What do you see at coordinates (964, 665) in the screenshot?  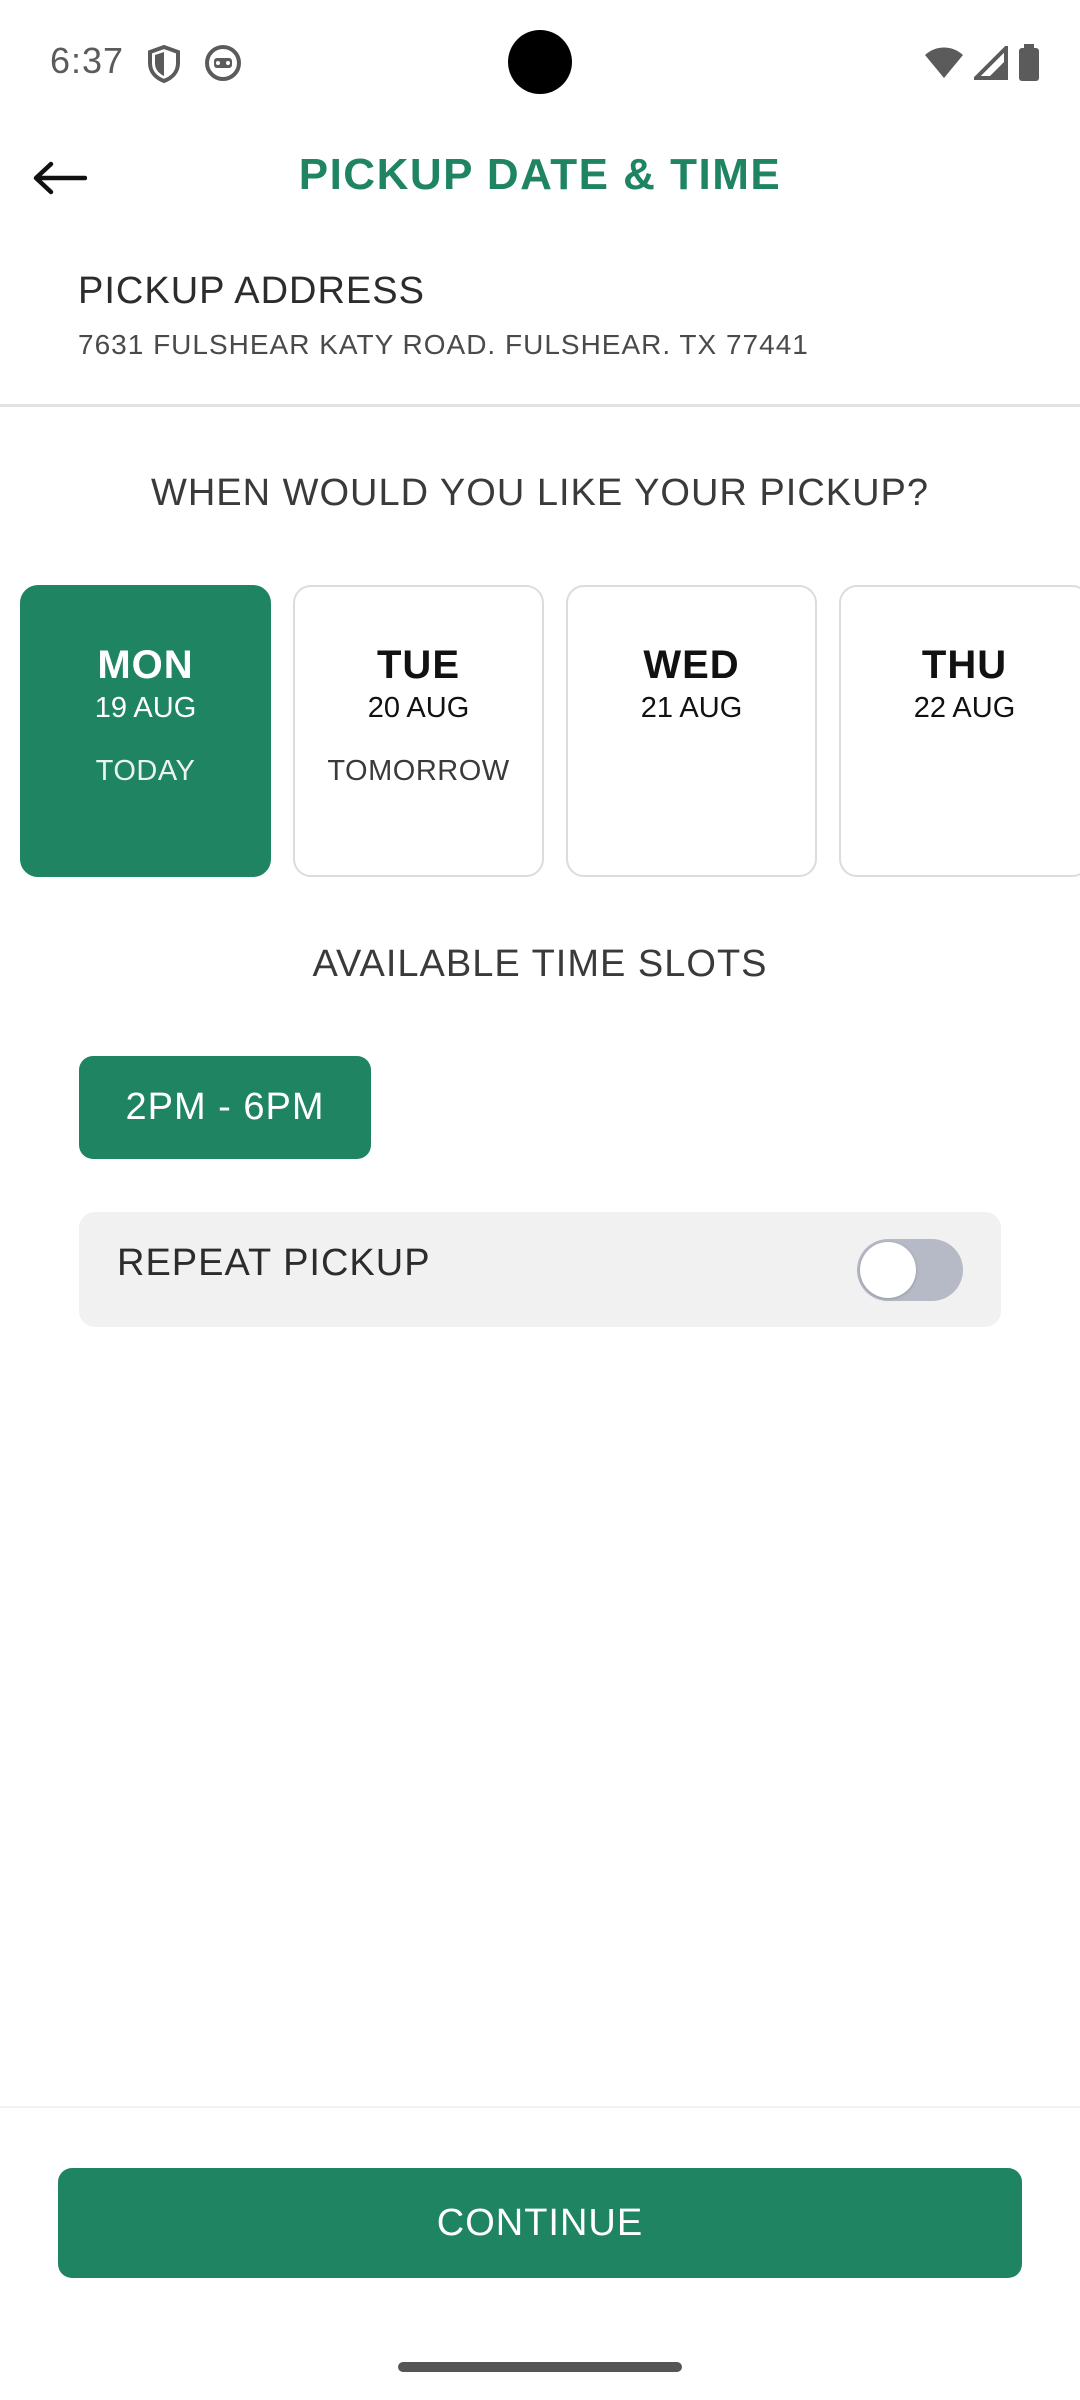 I see `date-day: THU` at bounding box center [964, 665].